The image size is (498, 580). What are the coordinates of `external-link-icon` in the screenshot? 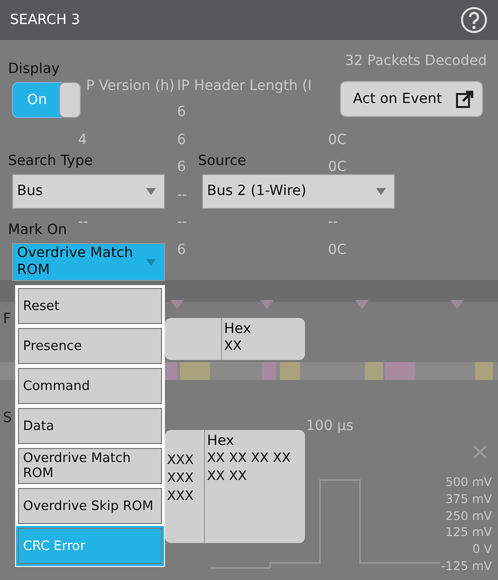 It's located at (465, 99).